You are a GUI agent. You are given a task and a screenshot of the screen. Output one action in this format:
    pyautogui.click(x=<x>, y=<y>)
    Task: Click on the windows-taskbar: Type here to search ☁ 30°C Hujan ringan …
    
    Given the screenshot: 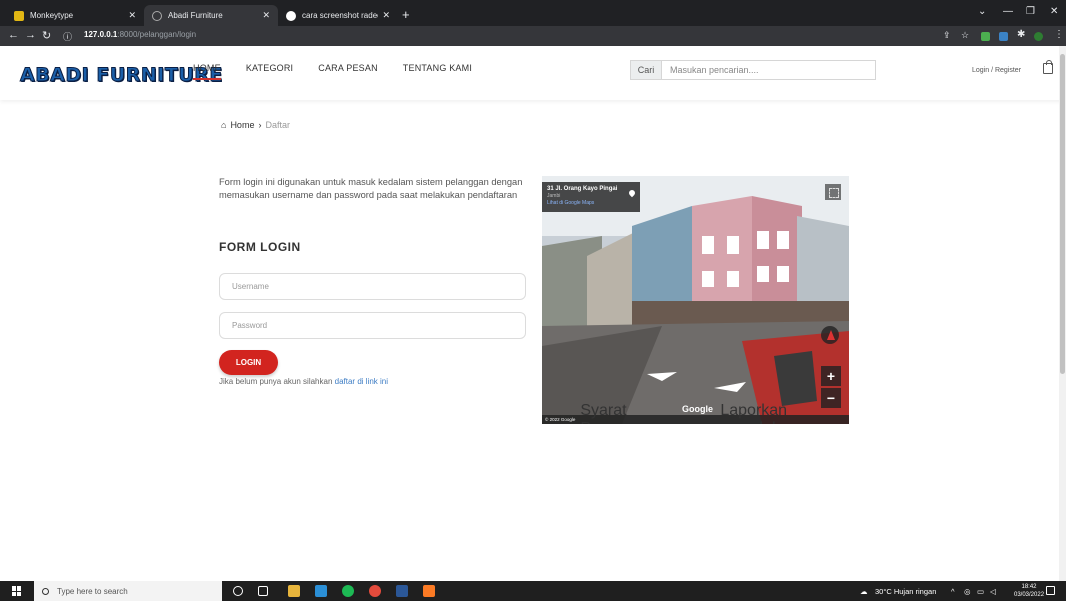 What is the action you would take?
    pyautogui.click(x=533, y=591)
    